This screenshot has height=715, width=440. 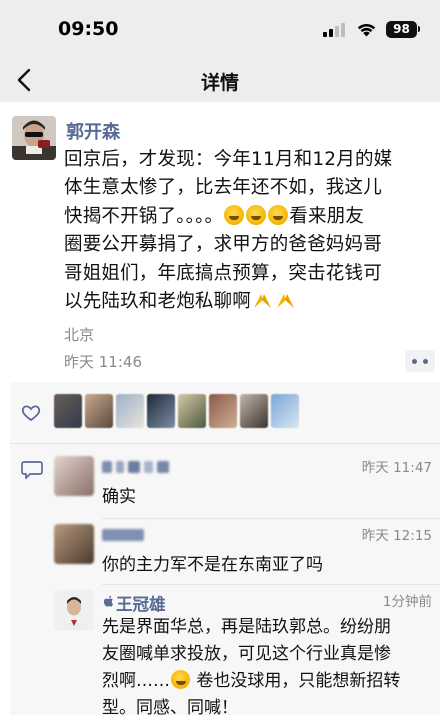 What do you see at coordinates (298, 681) in the screenshot?
I see `comment-line-part: 卷也没球用，只能想新招转` at bounding box center [298, 681].